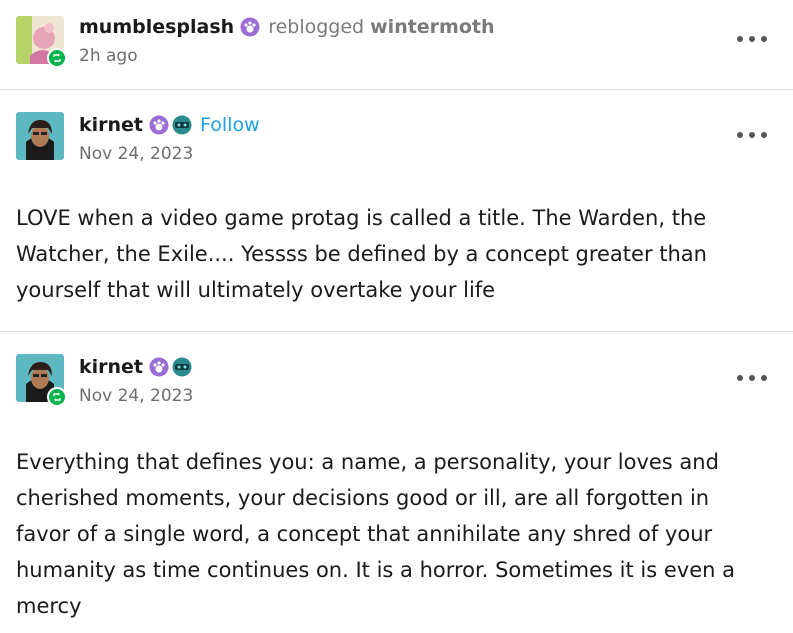  What do you see at coordinates (156, 27) in the screenshot?
I see `reblogger-username: mumblesplash` at bounding box center [156, 27].